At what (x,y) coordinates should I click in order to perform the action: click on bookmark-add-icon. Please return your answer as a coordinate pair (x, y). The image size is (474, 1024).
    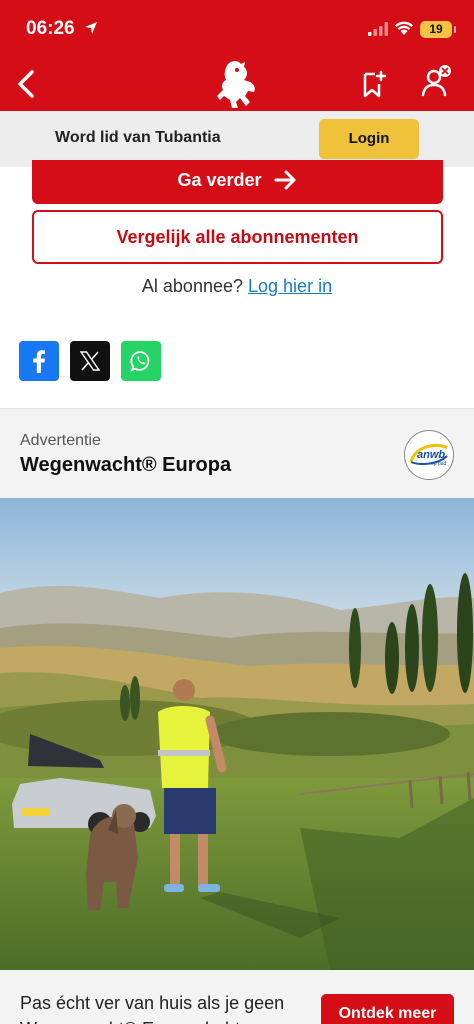
    Looking at the image, I should click on (373, 85).